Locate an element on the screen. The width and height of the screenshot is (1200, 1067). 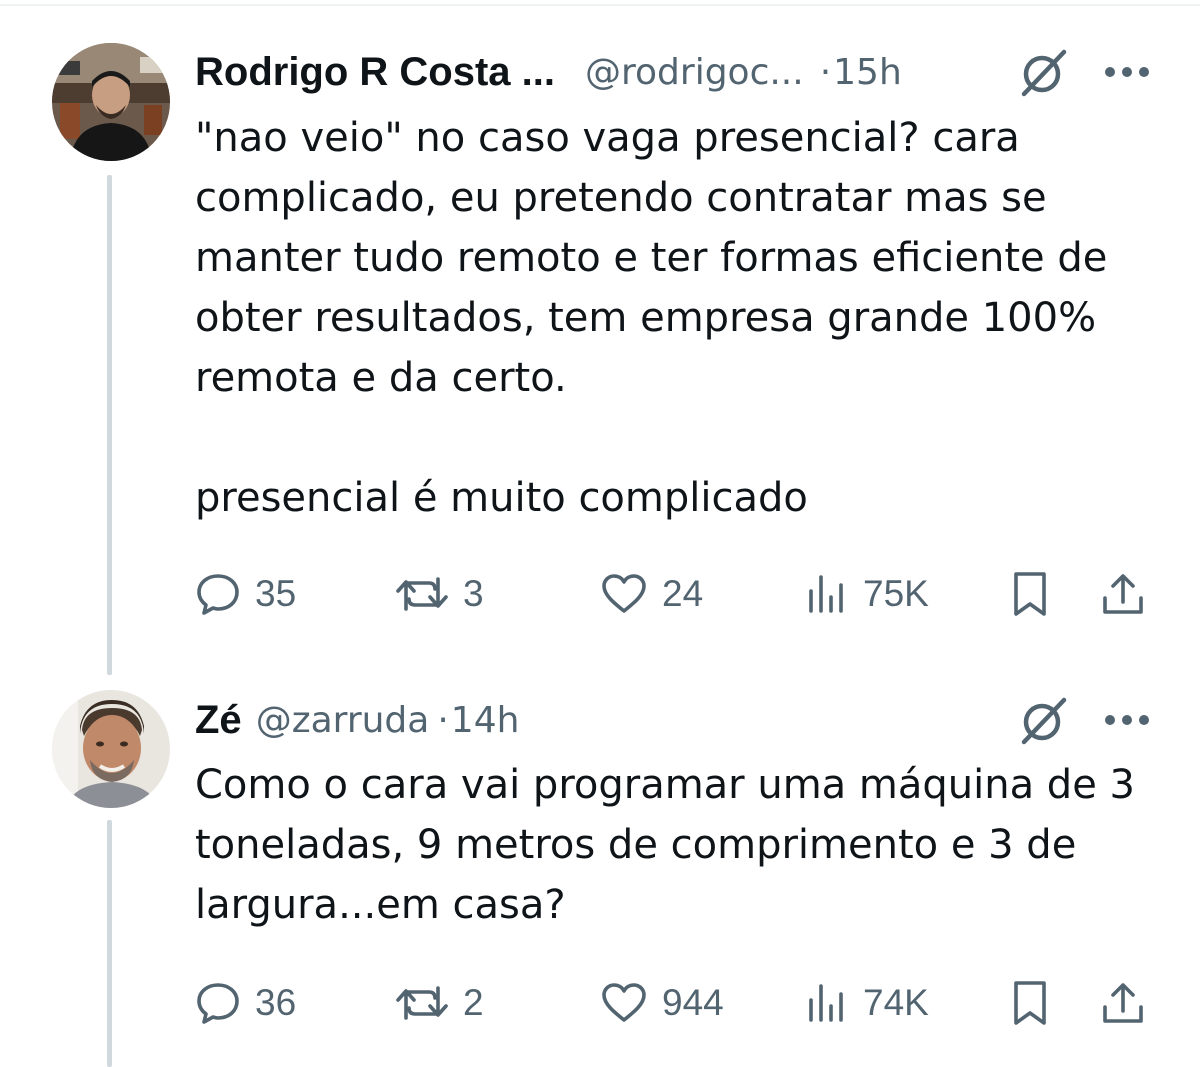
repost-count: 3 is located at coordinates (473, 593).